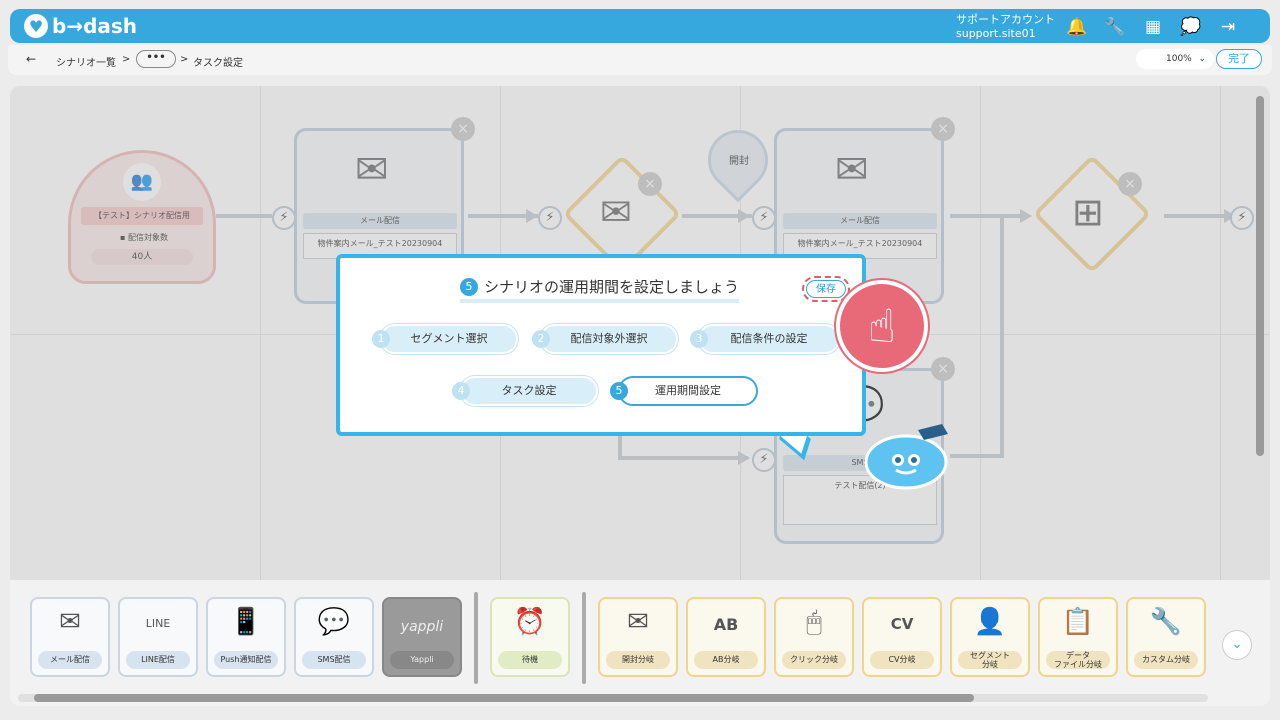  Describe the element at coordinates (1078, 664) in the screenshot. I see `tool-label-line: ファイル分岐` at that location.